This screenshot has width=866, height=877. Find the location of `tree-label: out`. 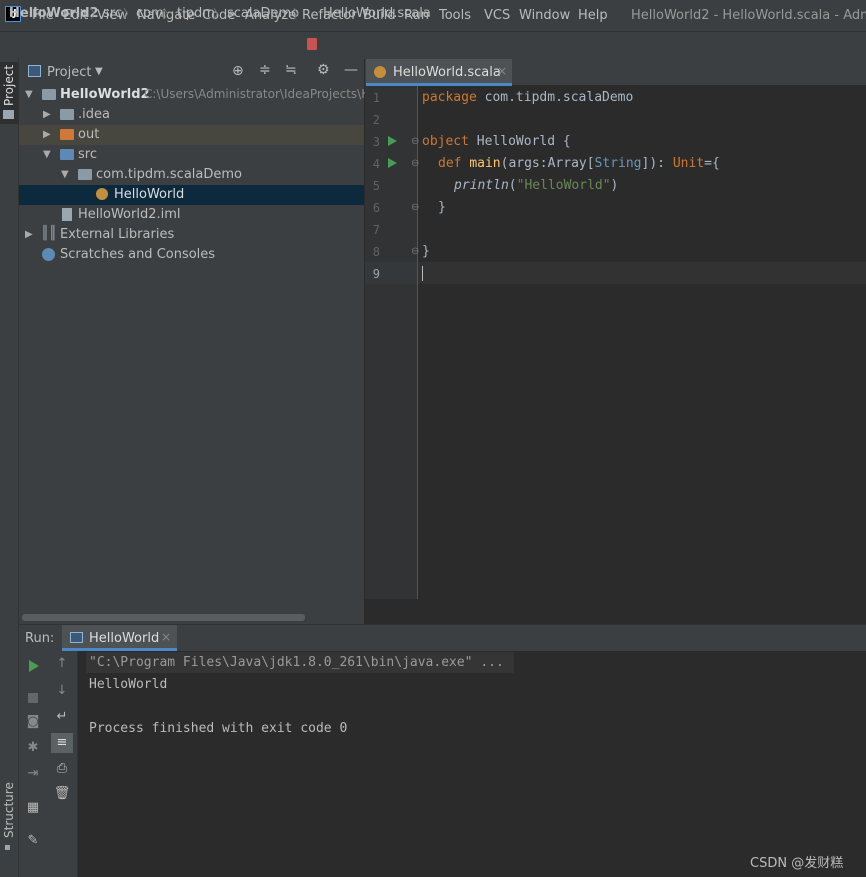

tree-label: out is located at coordinates (89, 134).